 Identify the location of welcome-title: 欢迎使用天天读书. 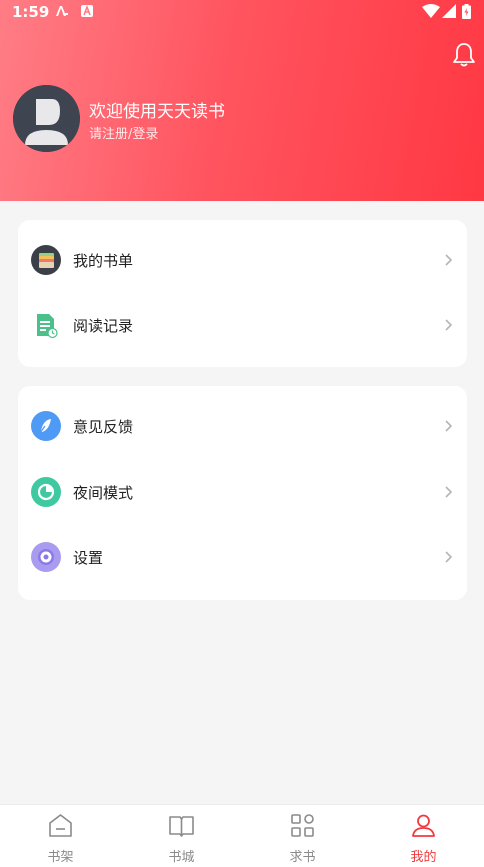
(157, 112).